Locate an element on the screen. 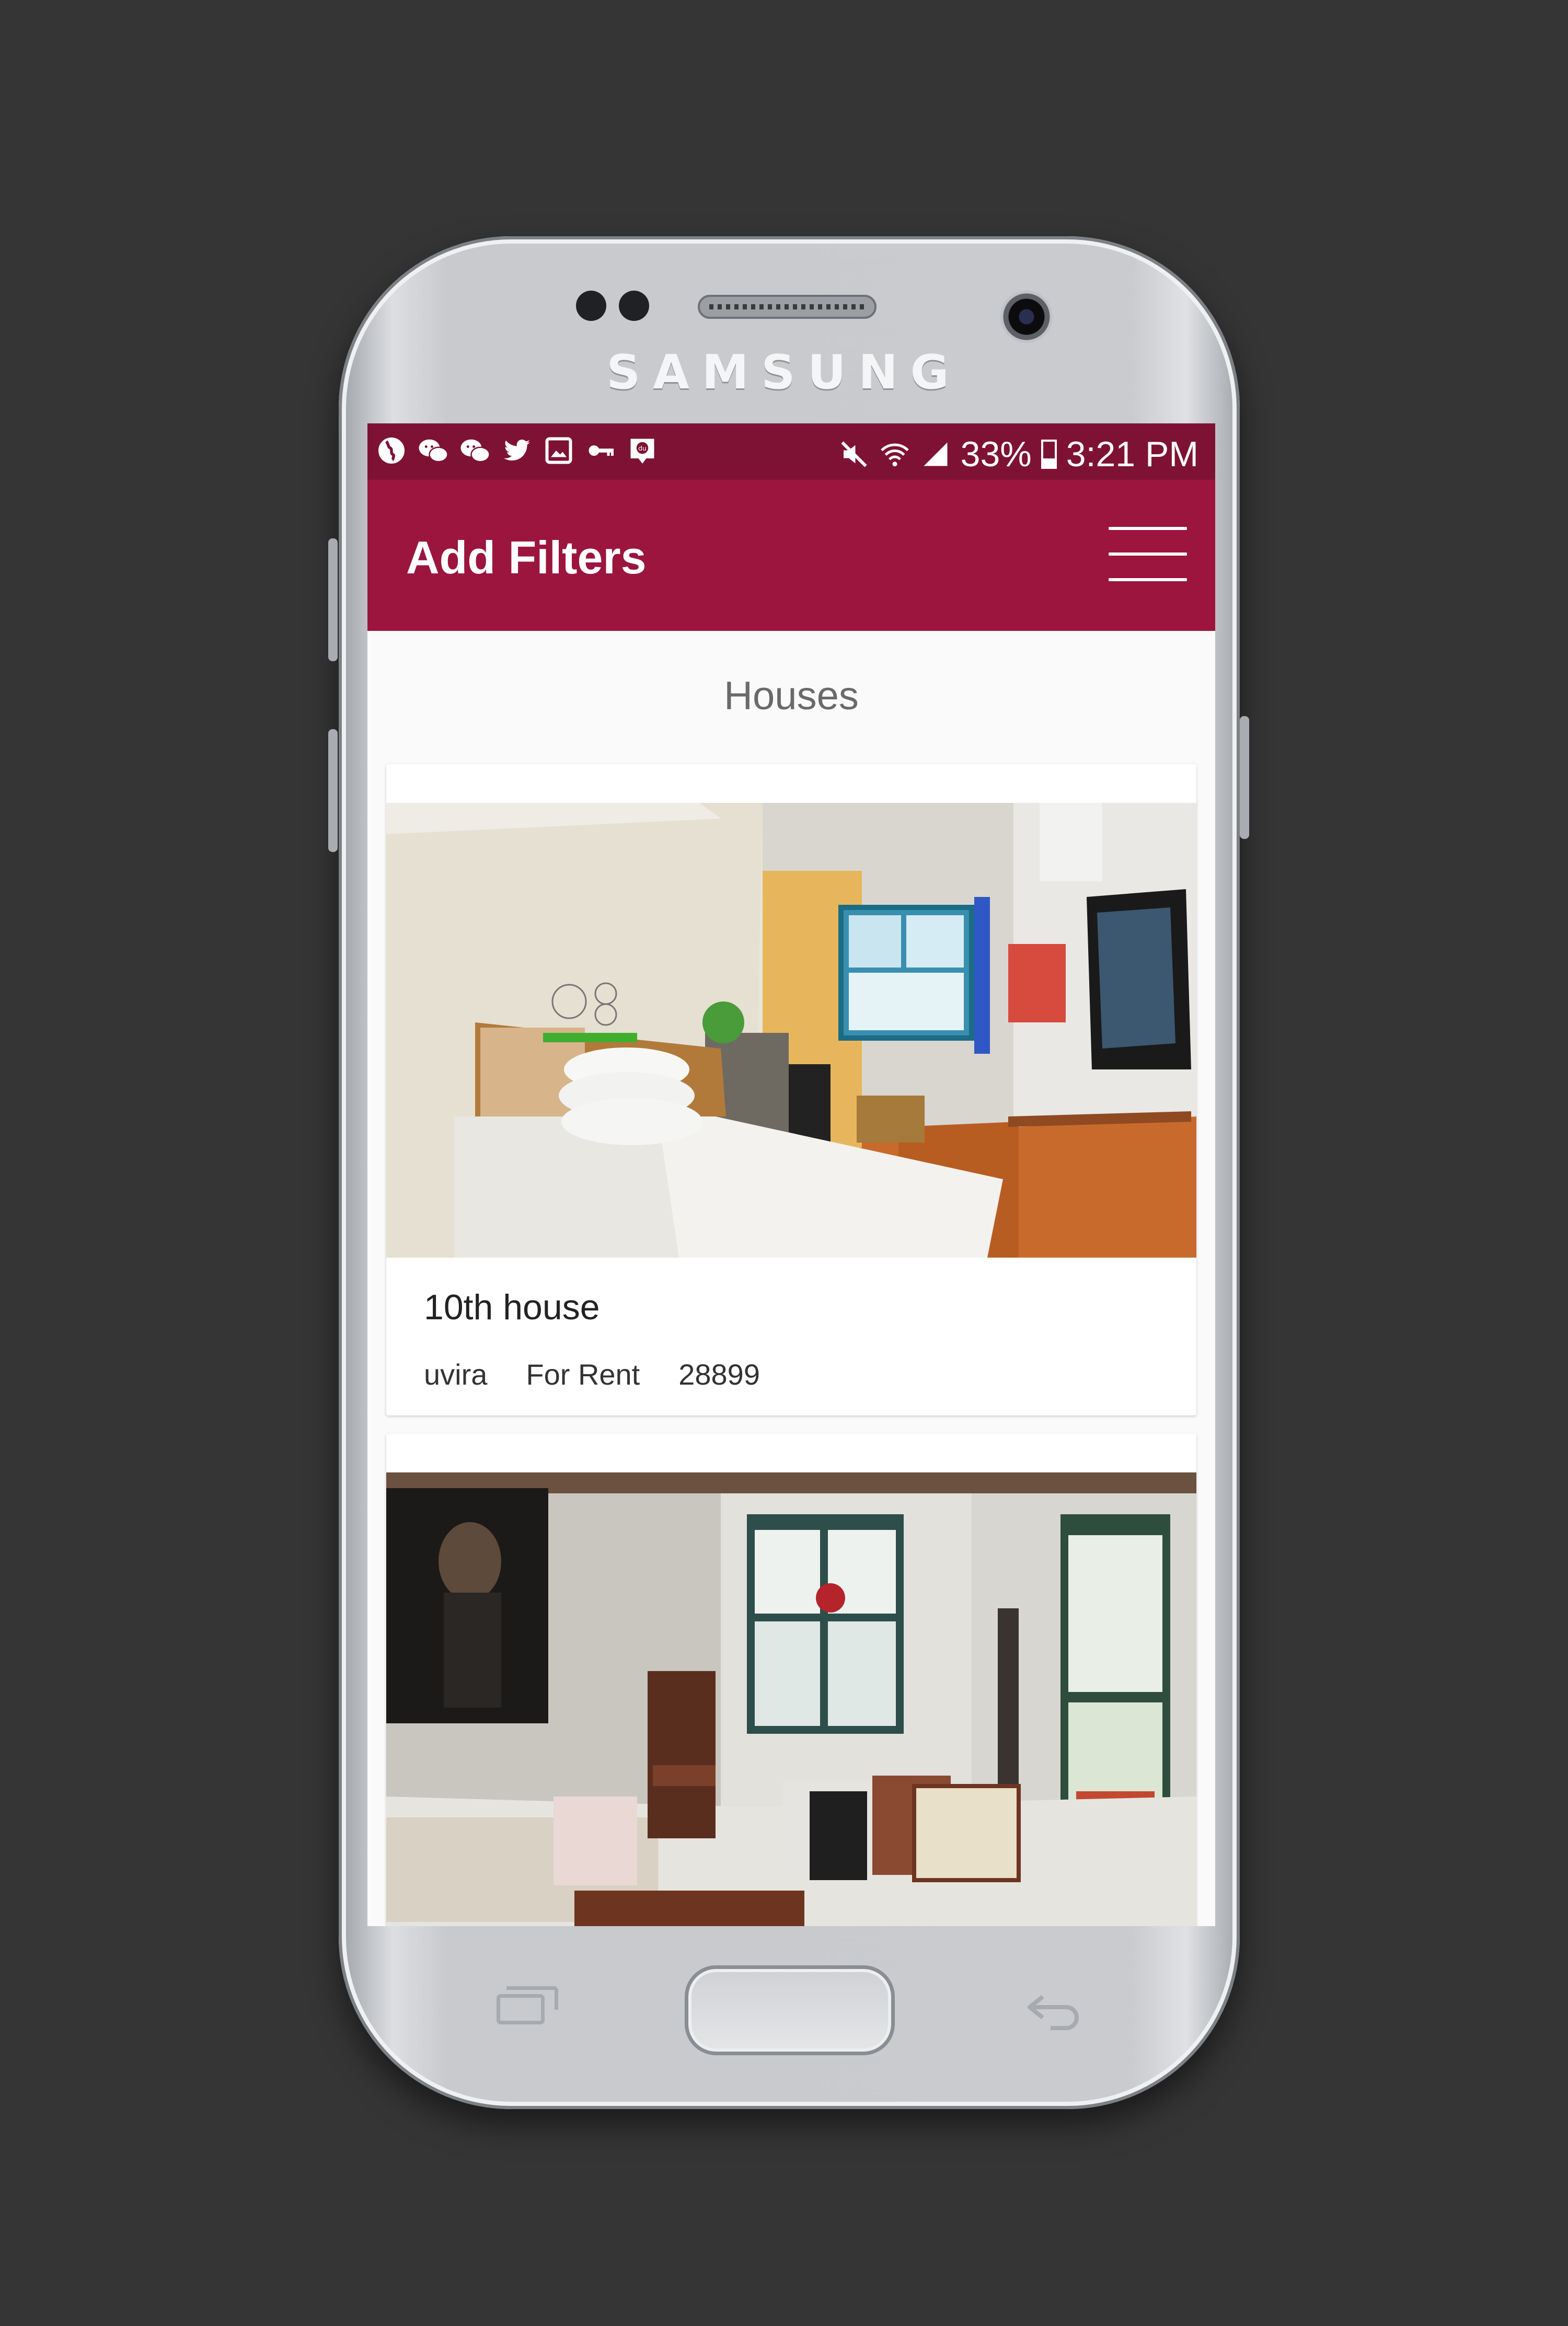 The image size is (1568, 2326). front-camera is located at coordinates (1026, 317).